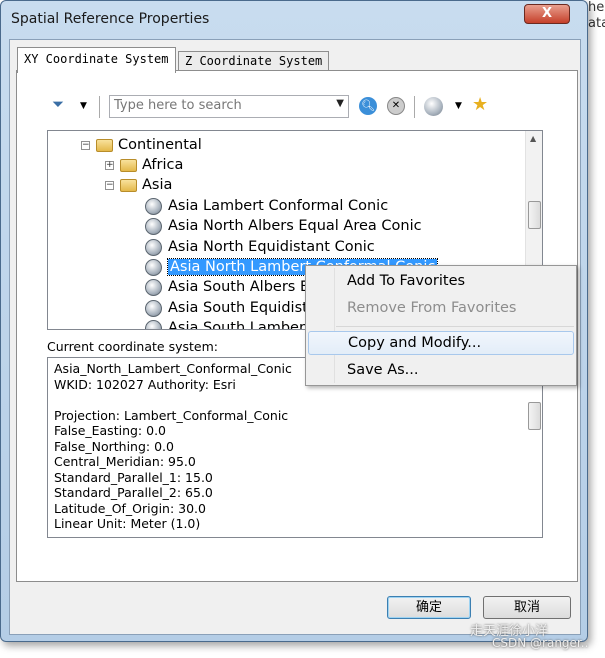  What do you see at coordinates (455, 326) in the screenshot?
I see `menu-separator` at bounding box center [455, 326].